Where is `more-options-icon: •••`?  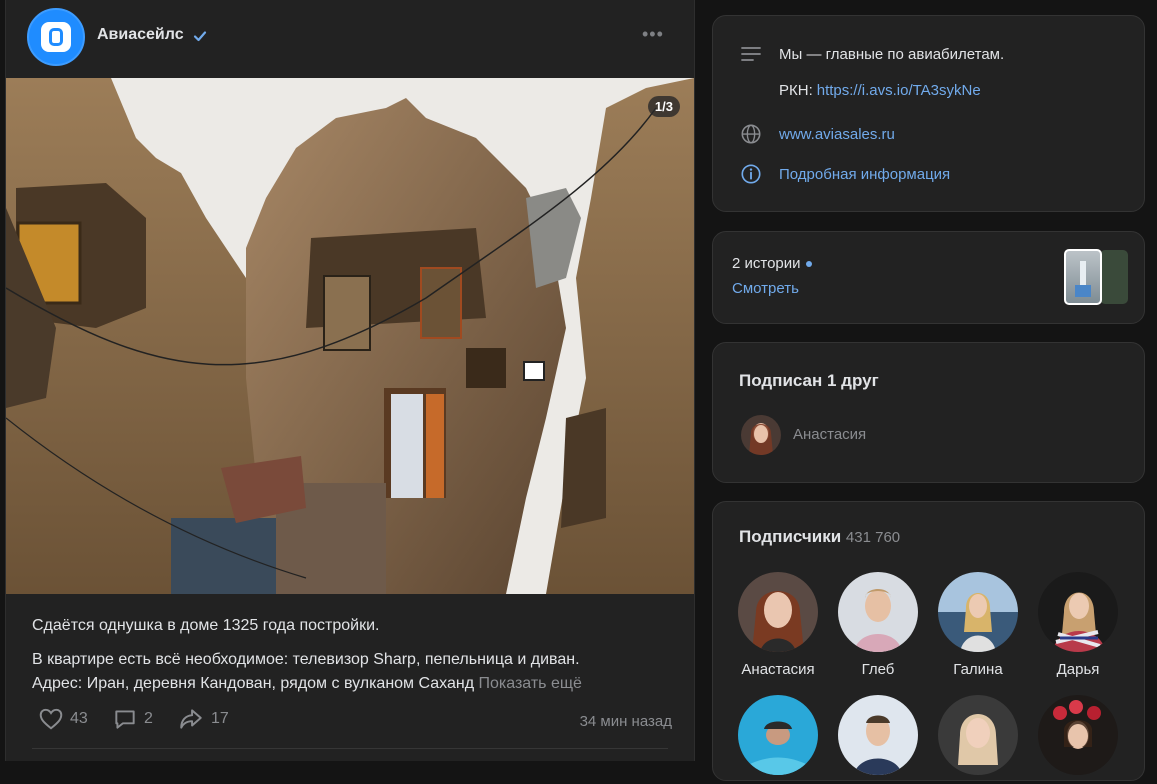 more-options-icon: ••• is located at coordinates (653, 34).